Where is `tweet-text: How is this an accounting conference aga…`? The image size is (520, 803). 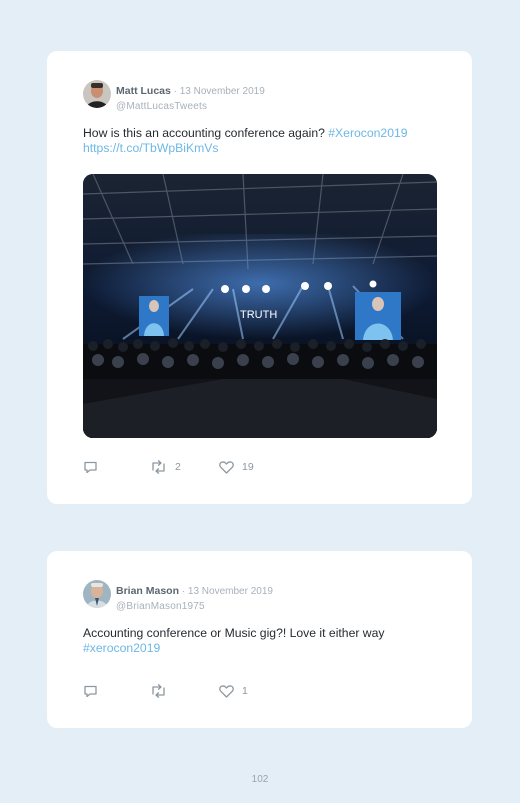 tweet-text: How is this an accounting conference aga… is located at coordinates (263, 141).